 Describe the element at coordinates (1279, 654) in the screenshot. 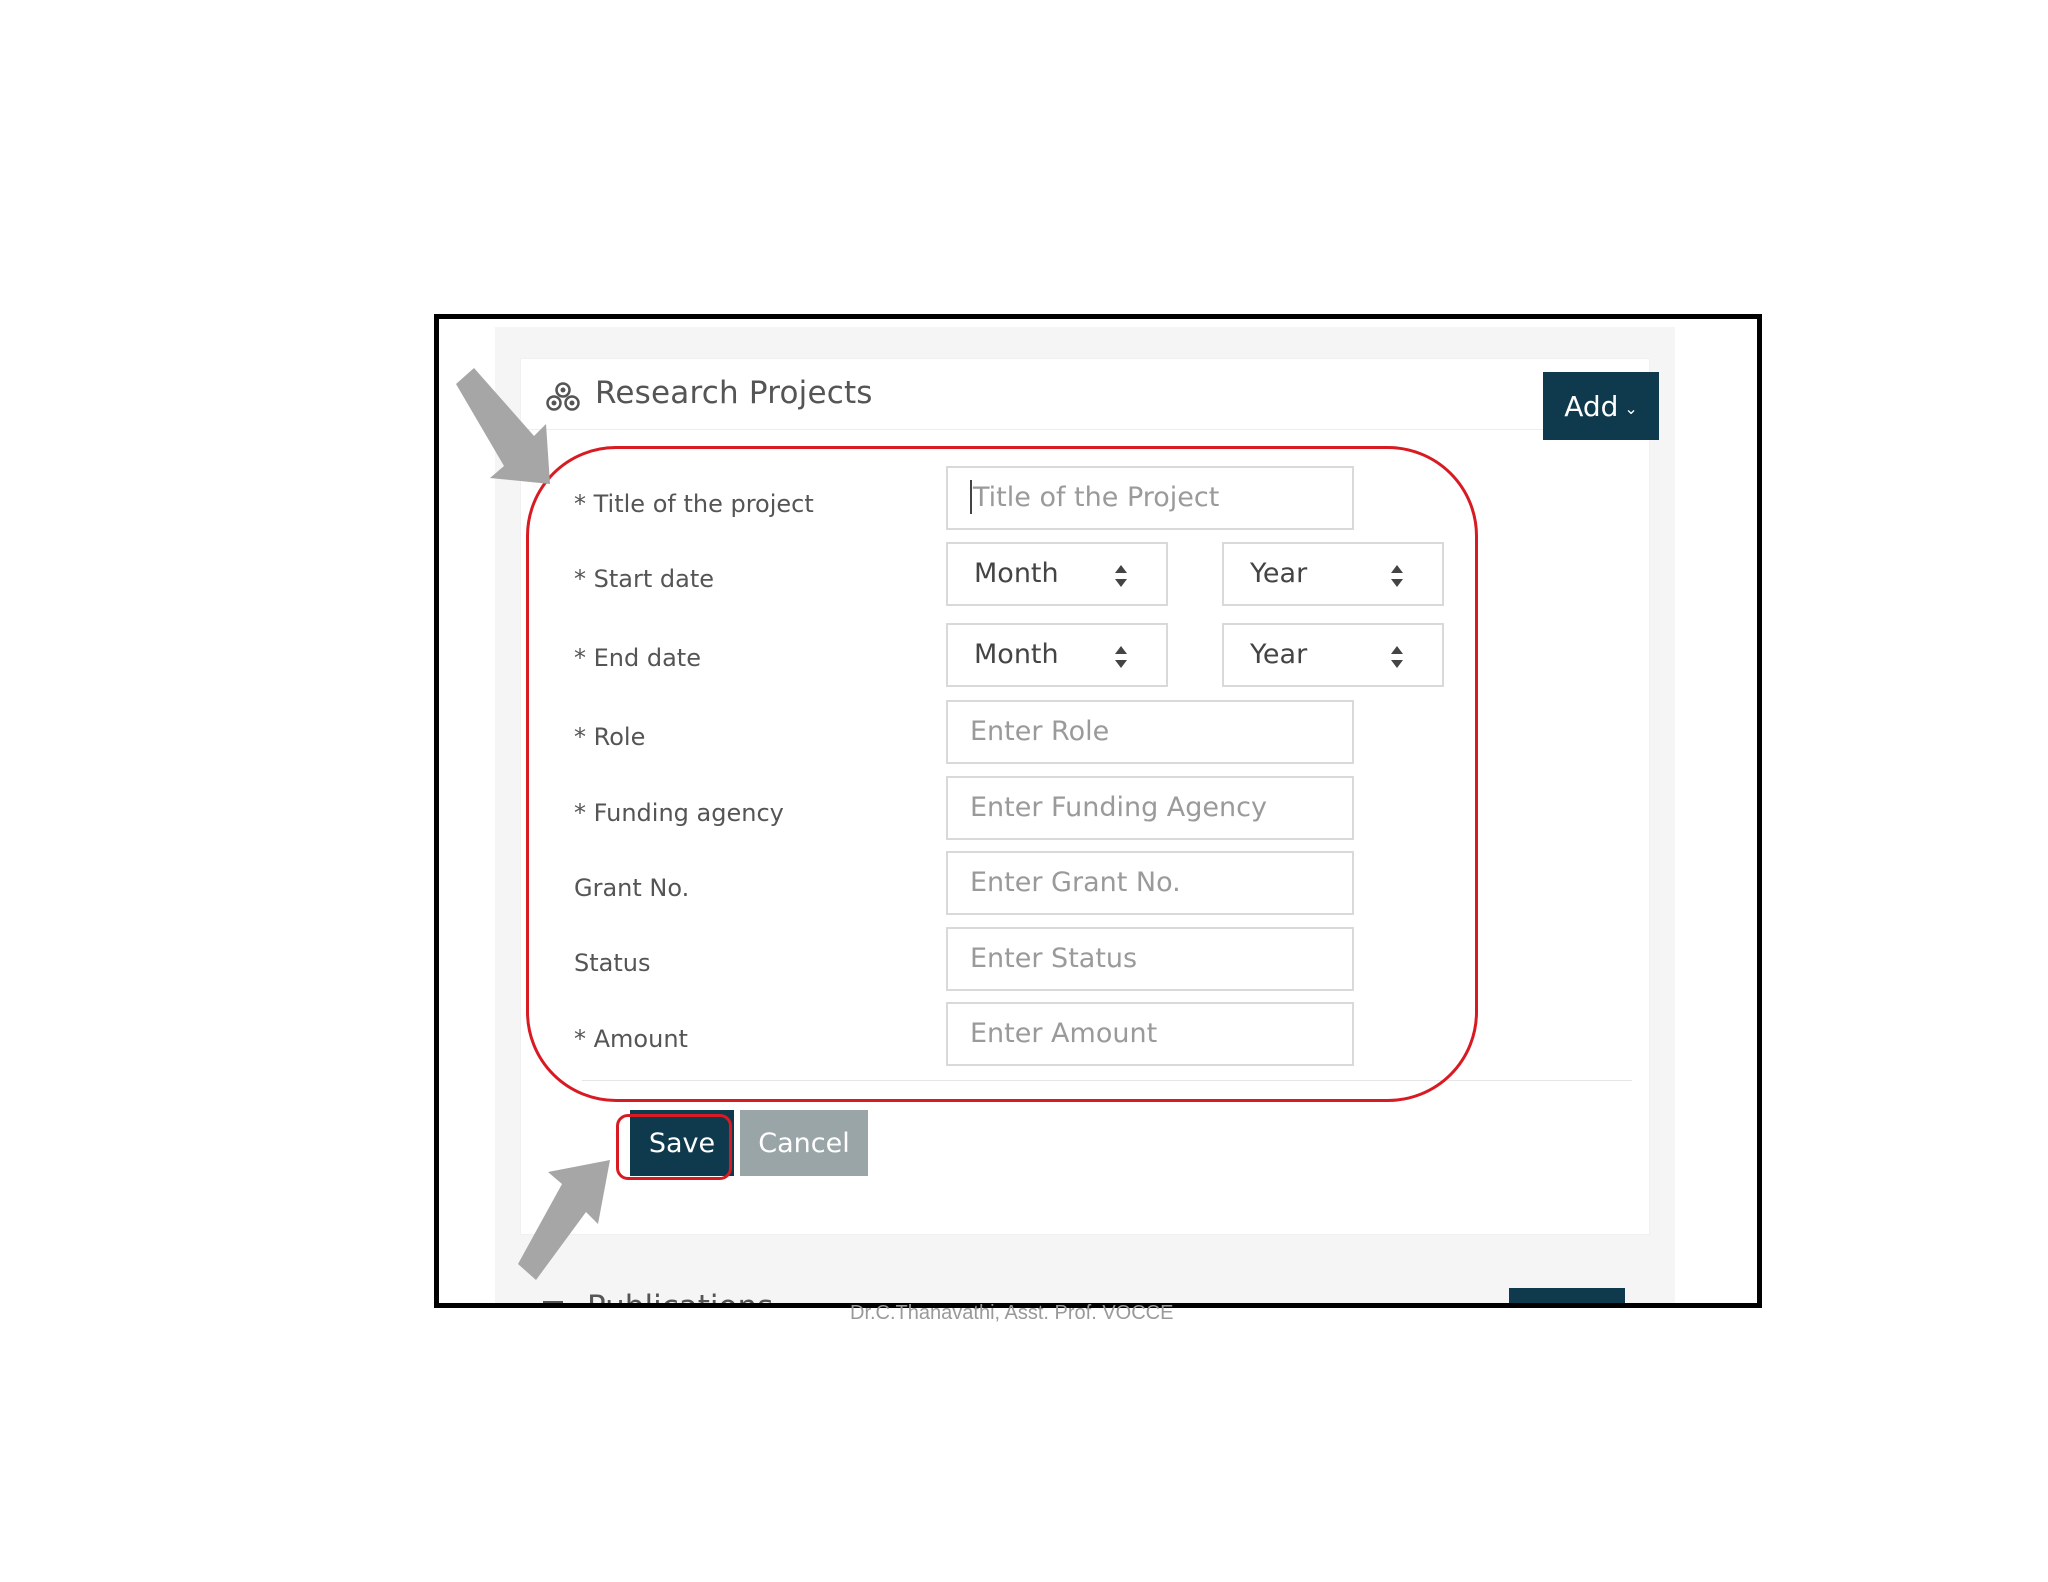

I see `end-year-value: Year` at that location.